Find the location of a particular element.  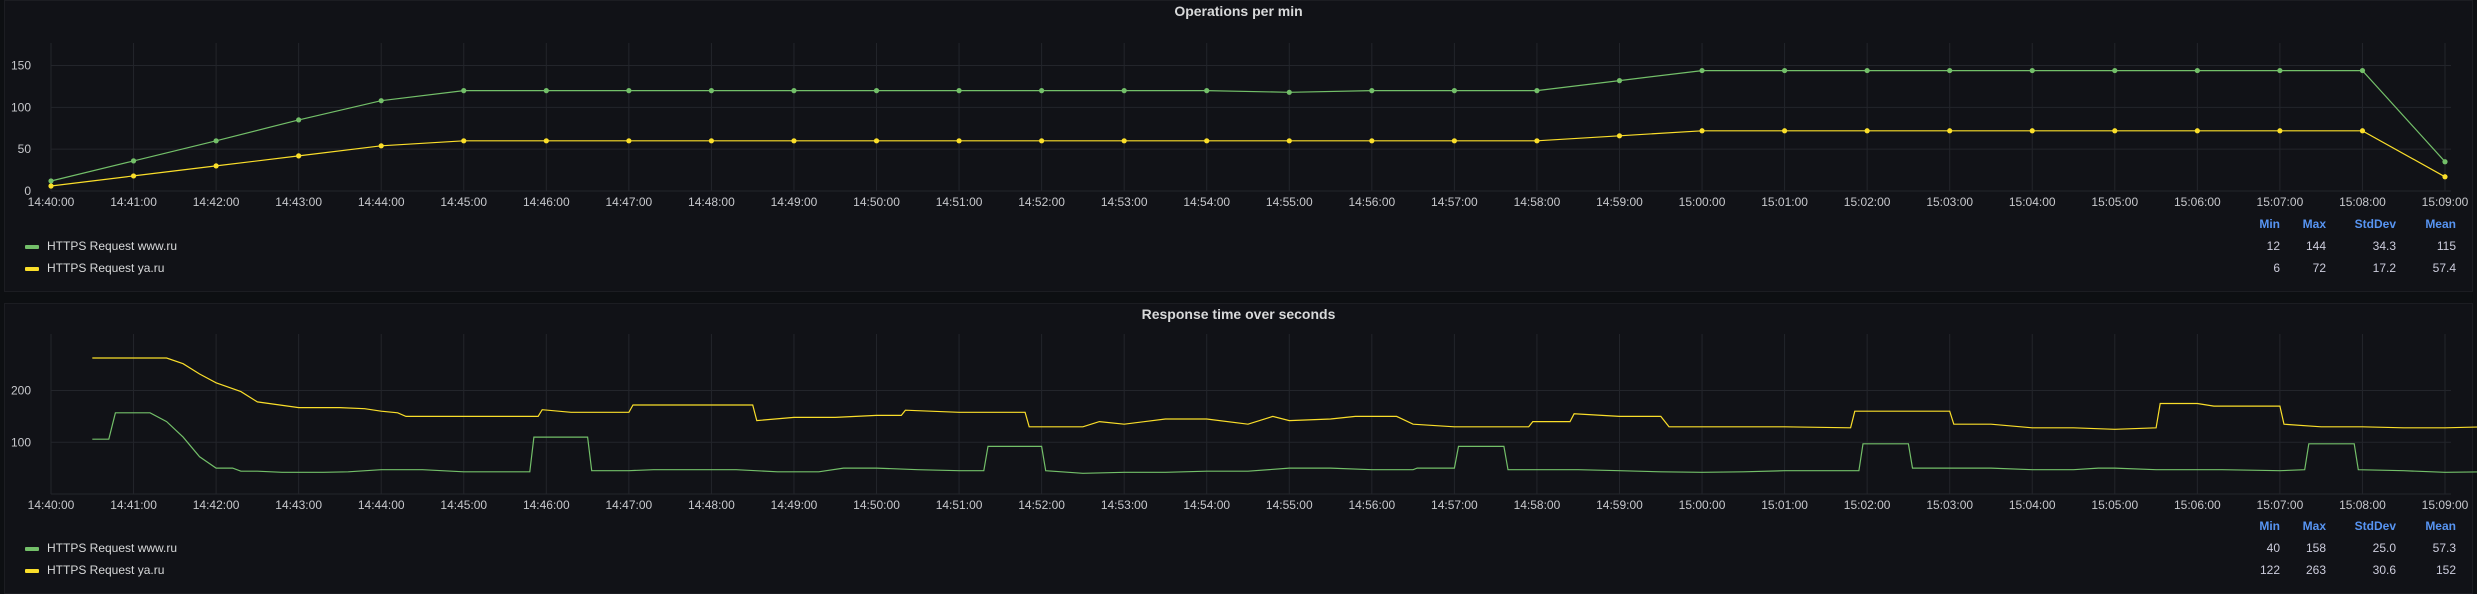

x-tick-label: 14:56:00 is located at coordinates (1371, 505).